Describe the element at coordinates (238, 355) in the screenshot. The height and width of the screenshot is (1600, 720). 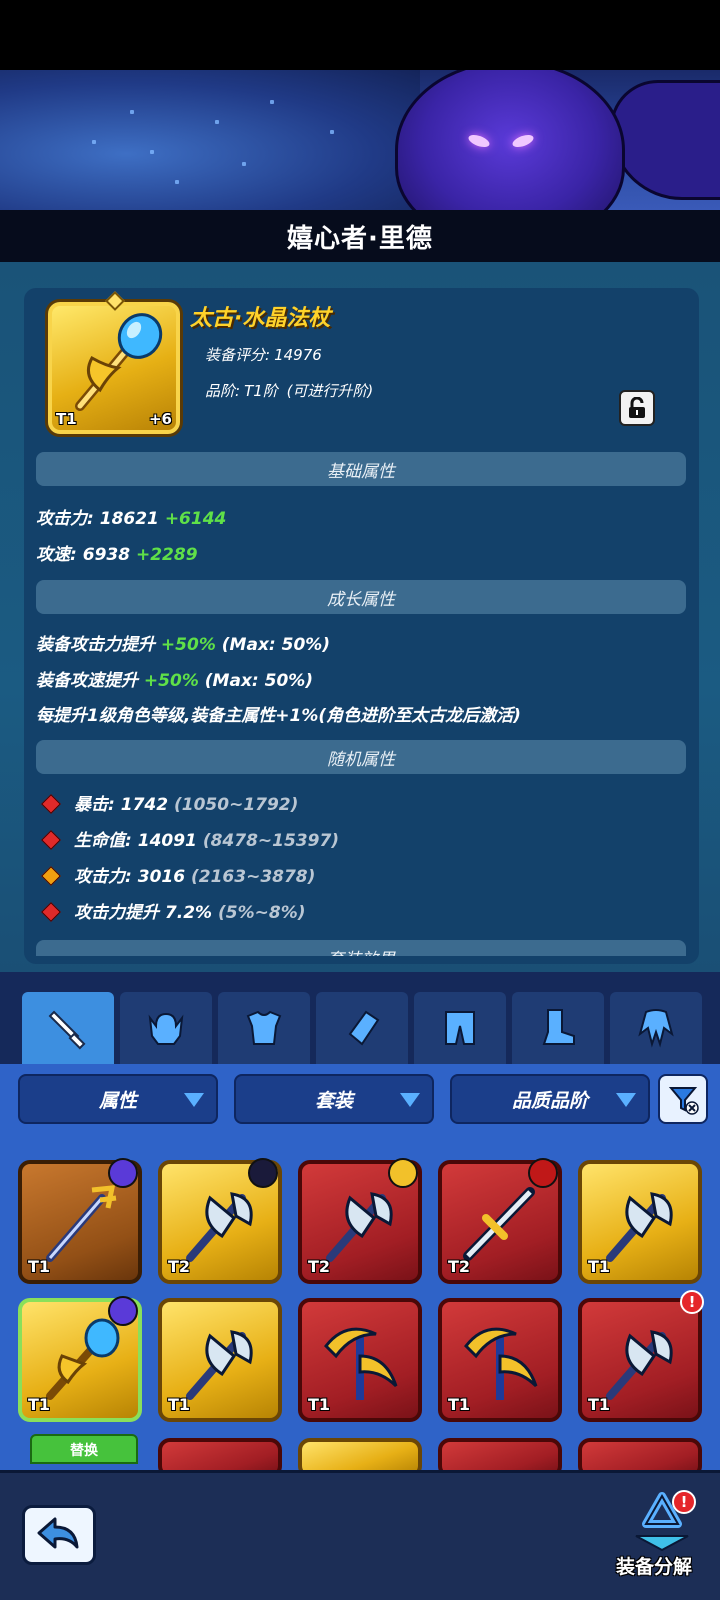
I see `item-score-label: 装备评分:` at that location.